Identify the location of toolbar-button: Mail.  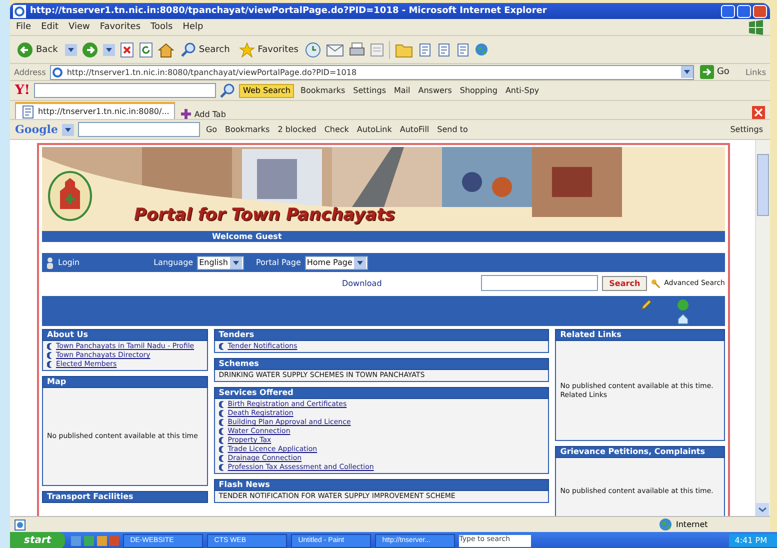
(402, 90).